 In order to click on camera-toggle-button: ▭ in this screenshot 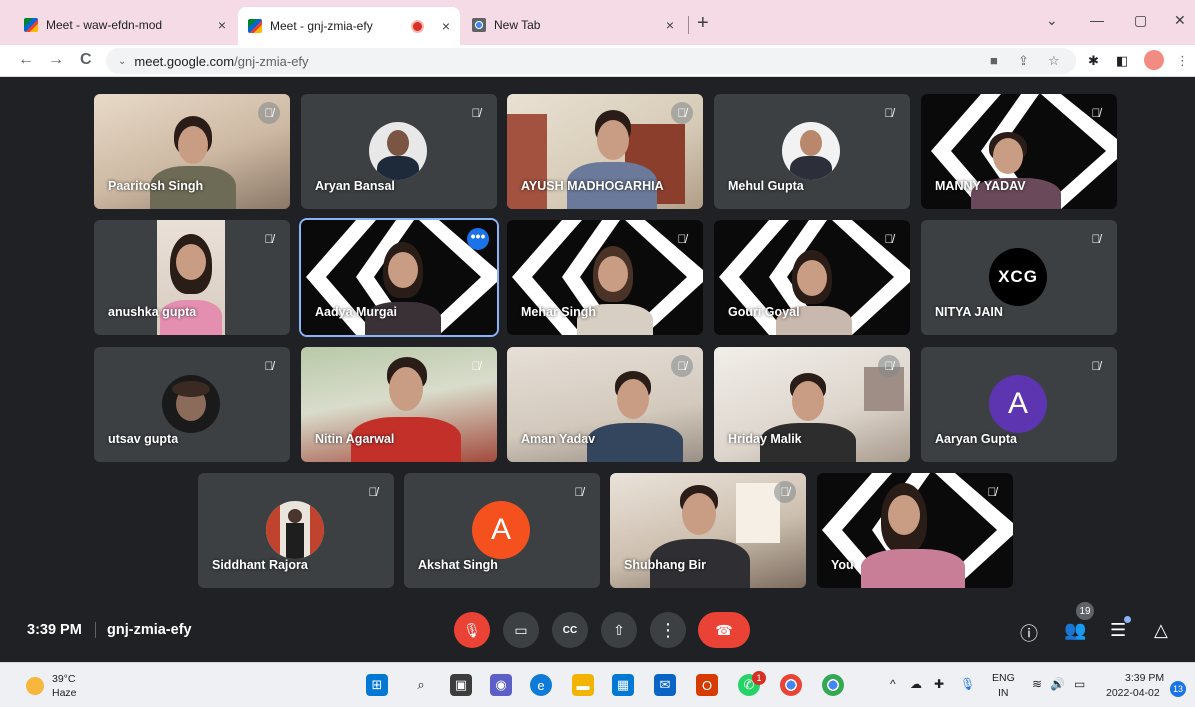, I will do `click(521, 630)`.